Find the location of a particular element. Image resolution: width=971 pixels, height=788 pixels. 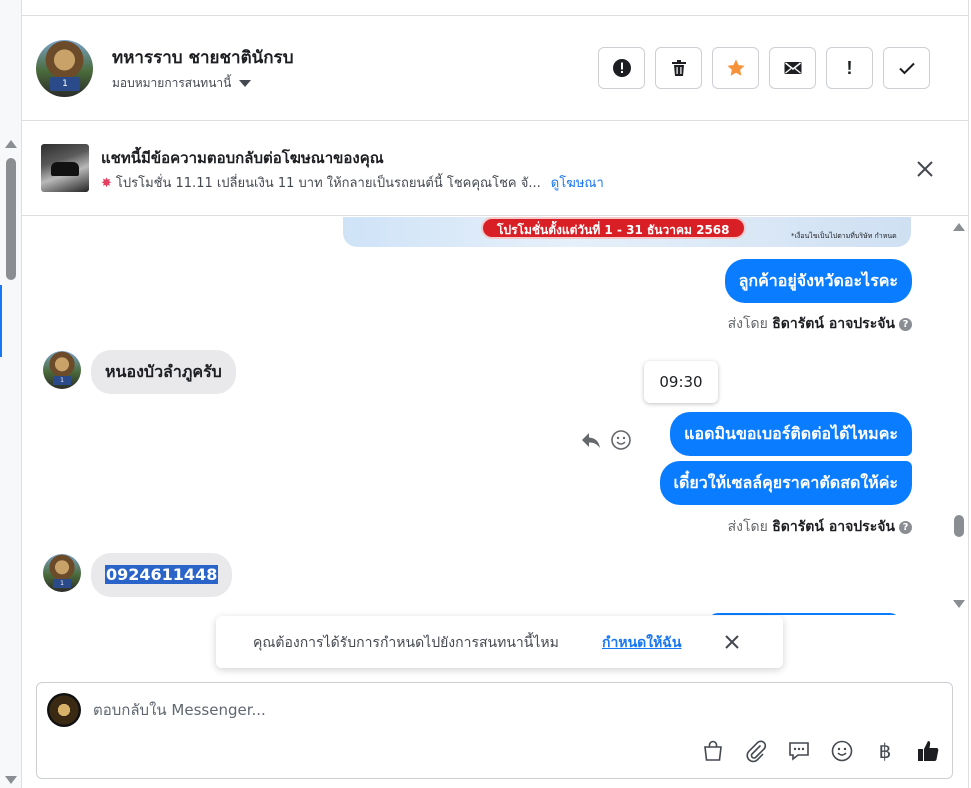

message-hover-tools is located at coordinates (606, 440).